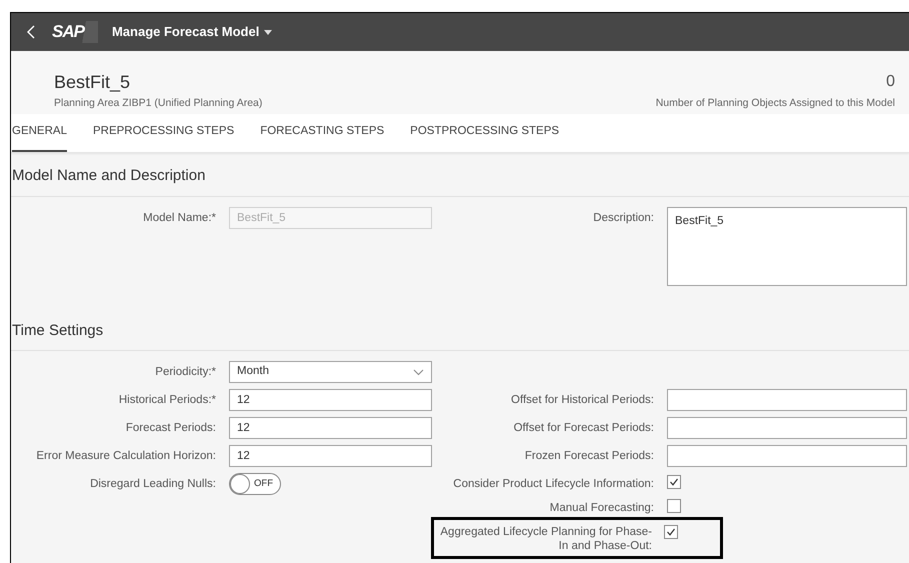 This screenshot has height=563, width=909. Describe the element at coordinates (158, 103) in the screenshot. I see `model-subtitle: Planning Area ZIBP1 (Unified Planning Area)` at that location.